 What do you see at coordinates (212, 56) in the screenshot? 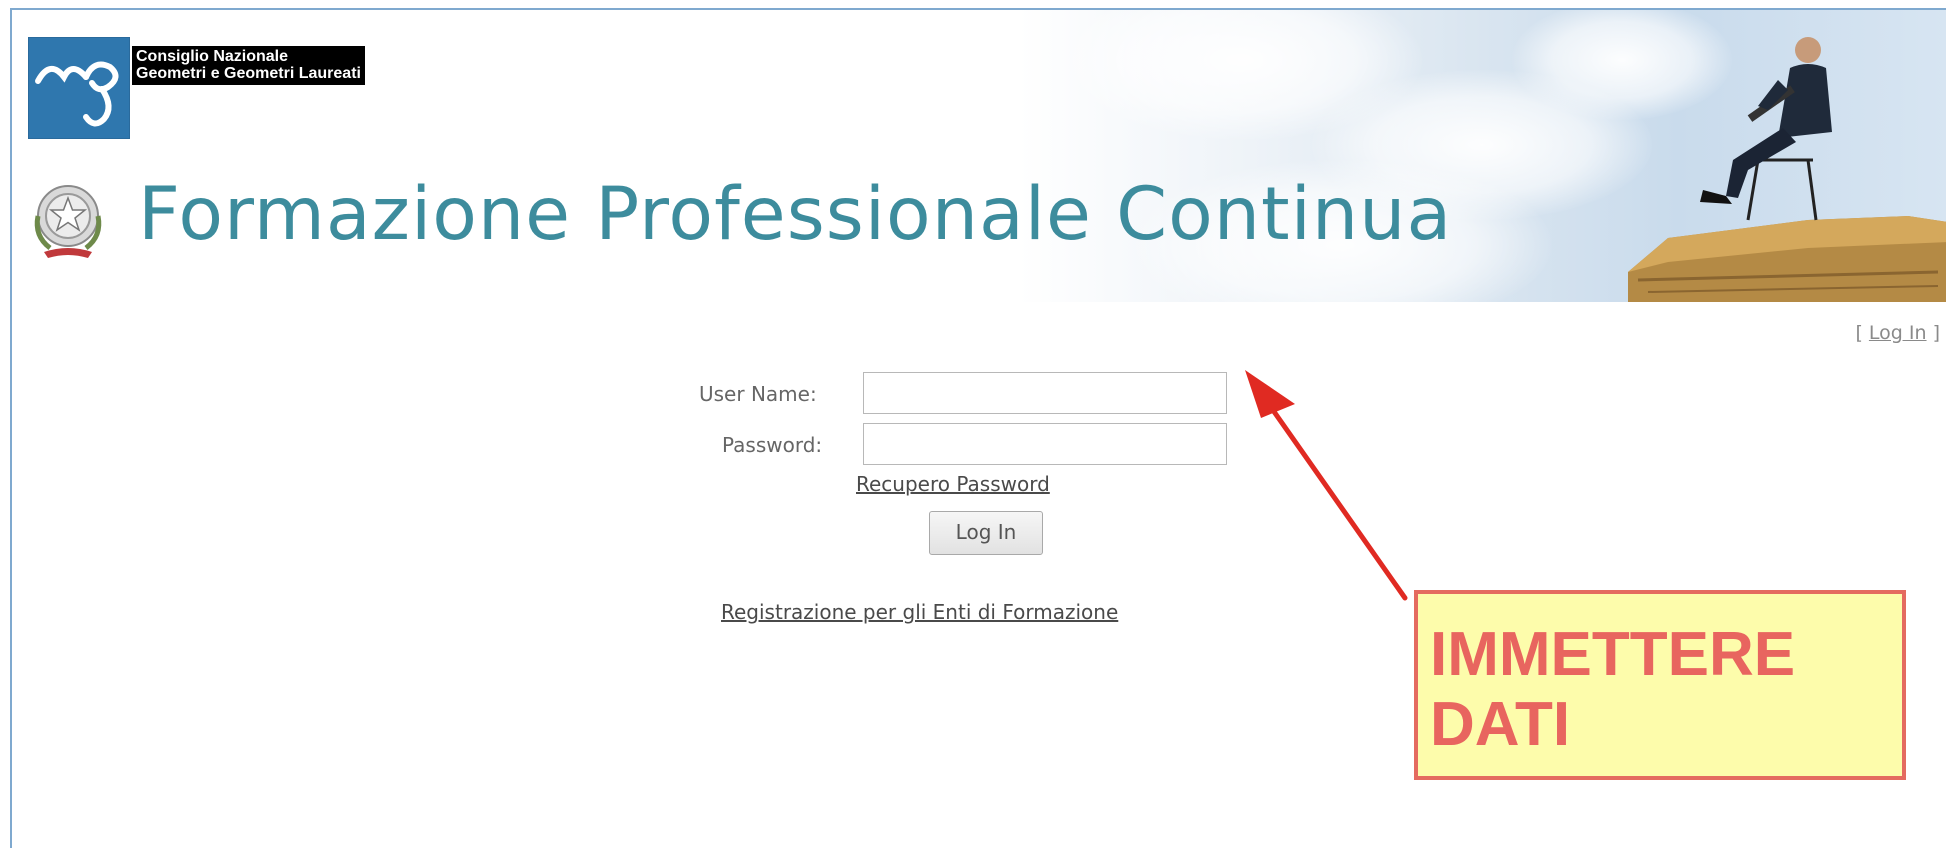
I see `organization-line-1: Consiglio Nazionale` at bounding box center [212, 56].